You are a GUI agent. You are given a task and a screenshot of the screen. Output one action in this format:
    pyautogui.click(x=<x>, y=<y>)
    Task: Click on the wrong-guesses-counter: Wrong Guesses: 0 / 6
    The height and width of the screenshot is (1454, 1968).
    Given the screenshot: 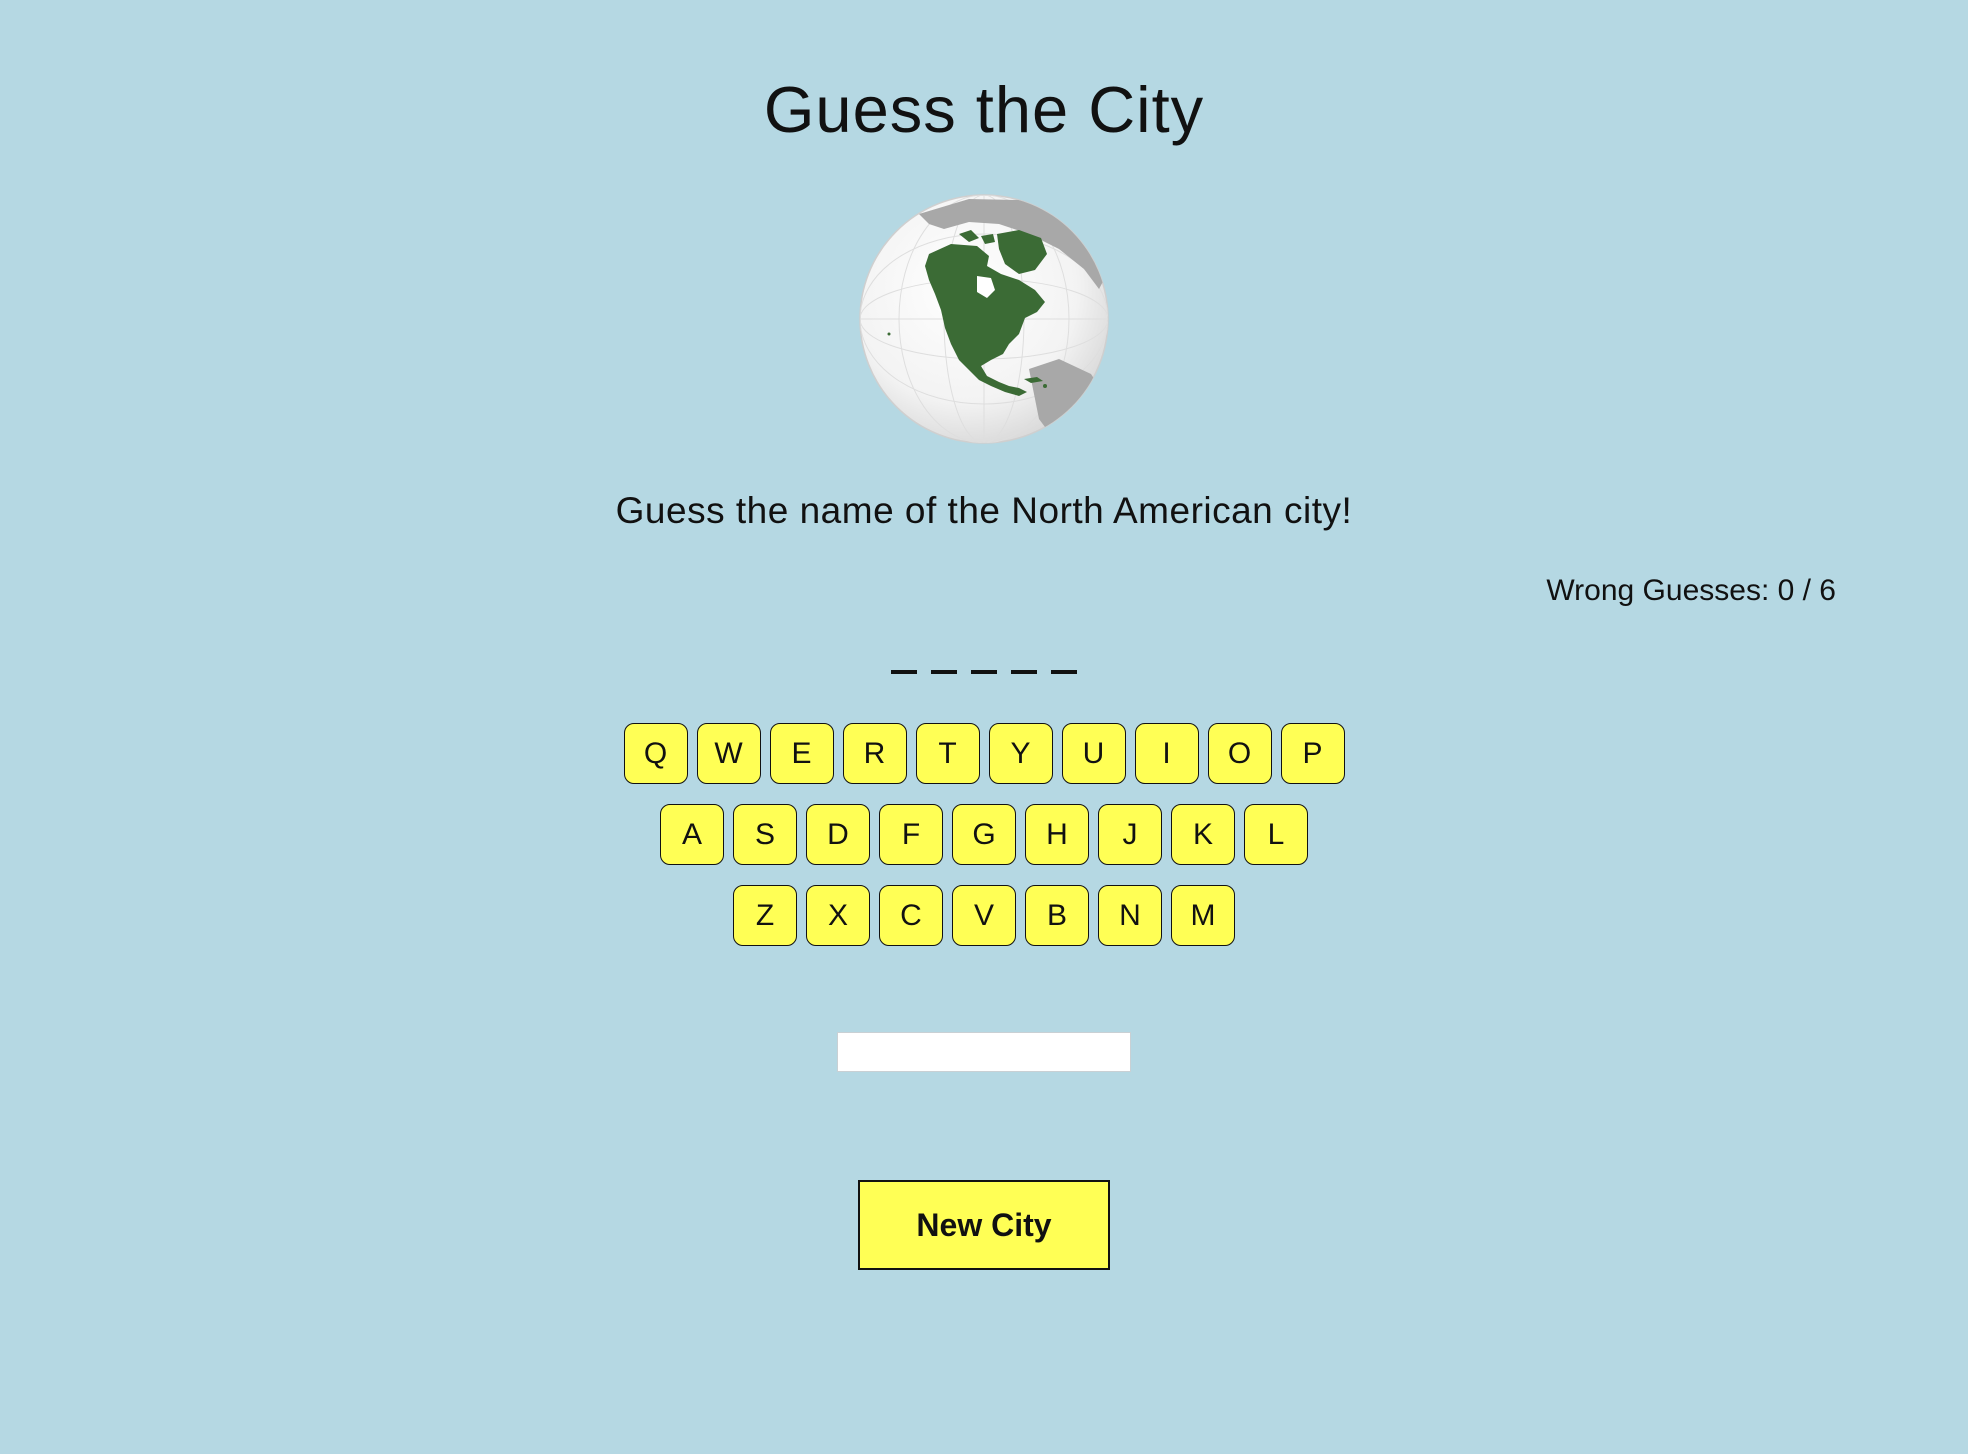 What is the action you would take?
    pyautogui.click(x=1691, y=590)
    